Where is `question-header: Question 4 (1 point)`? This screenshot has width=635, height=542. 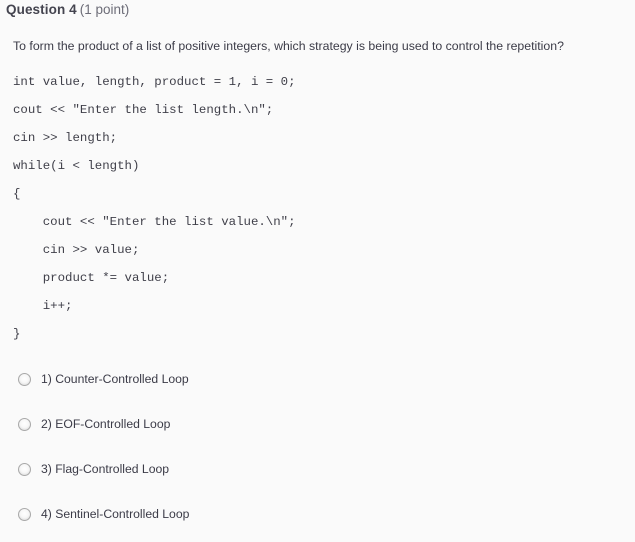 question-header: Question 4 (1 point) is located at coordinates (67, 10).